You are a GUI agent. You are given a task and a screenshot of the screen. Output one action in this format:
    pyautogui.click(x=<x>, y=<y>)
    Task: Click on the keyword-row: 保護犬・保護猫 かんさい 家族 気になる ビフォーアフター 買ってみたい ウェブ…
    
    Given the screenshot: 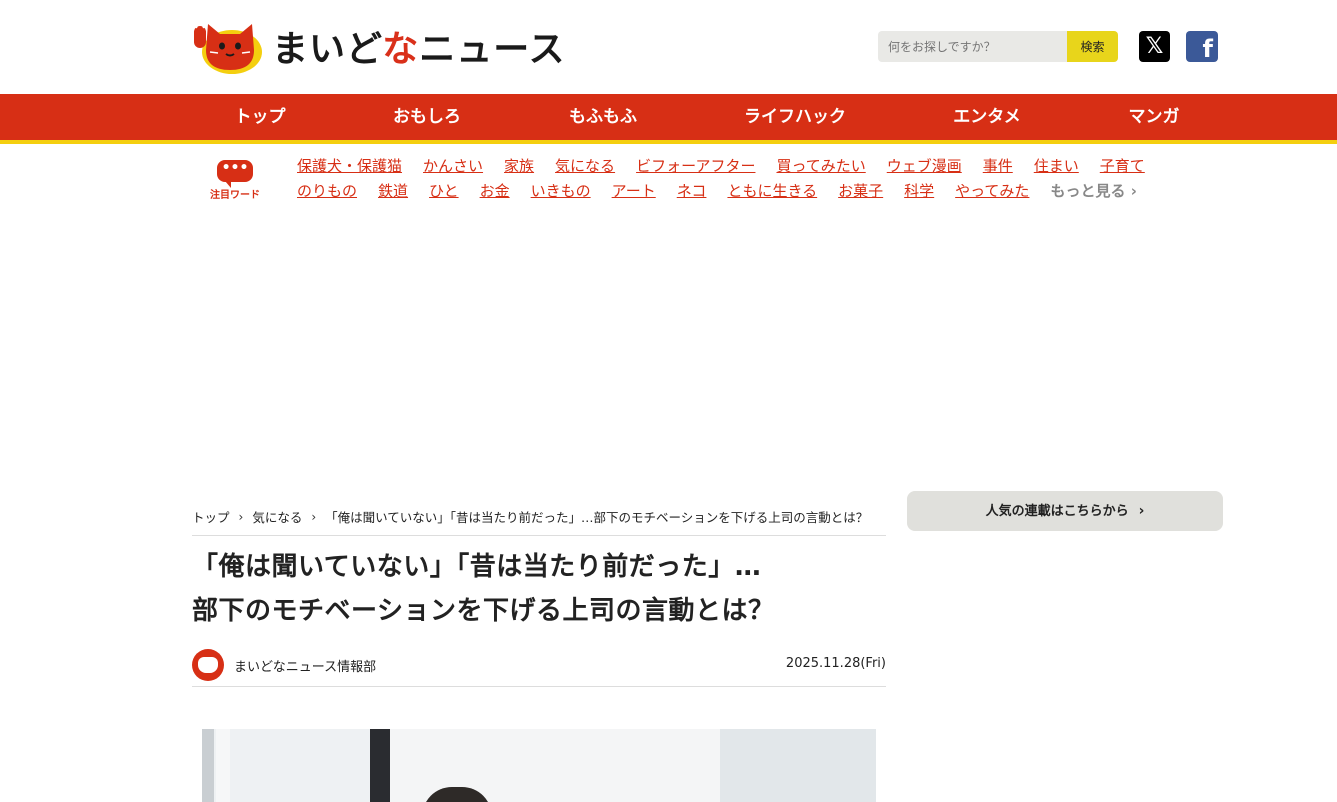 What is the action you would take?
    pyautogui.click(x=731, y=166)
    